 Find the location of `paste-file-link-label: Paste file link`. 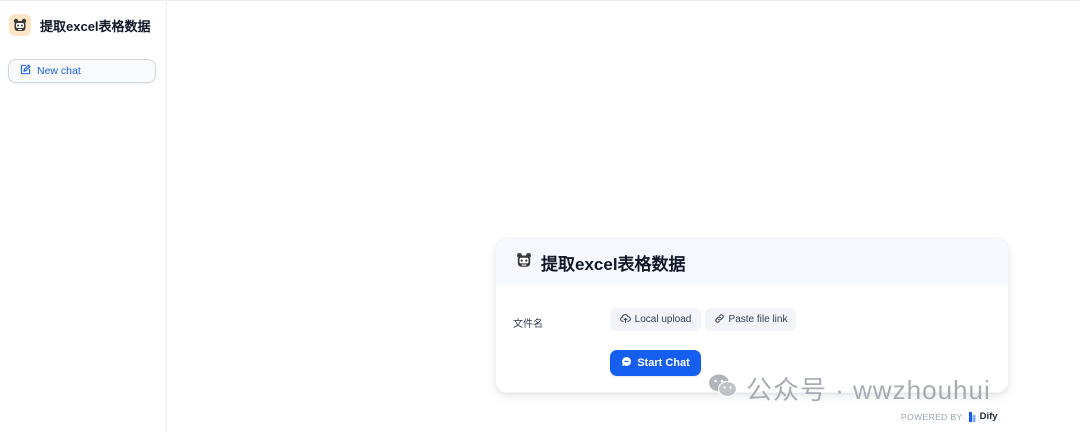

paste-file-link-label: Paste file link is located at coordinates (758, 319).